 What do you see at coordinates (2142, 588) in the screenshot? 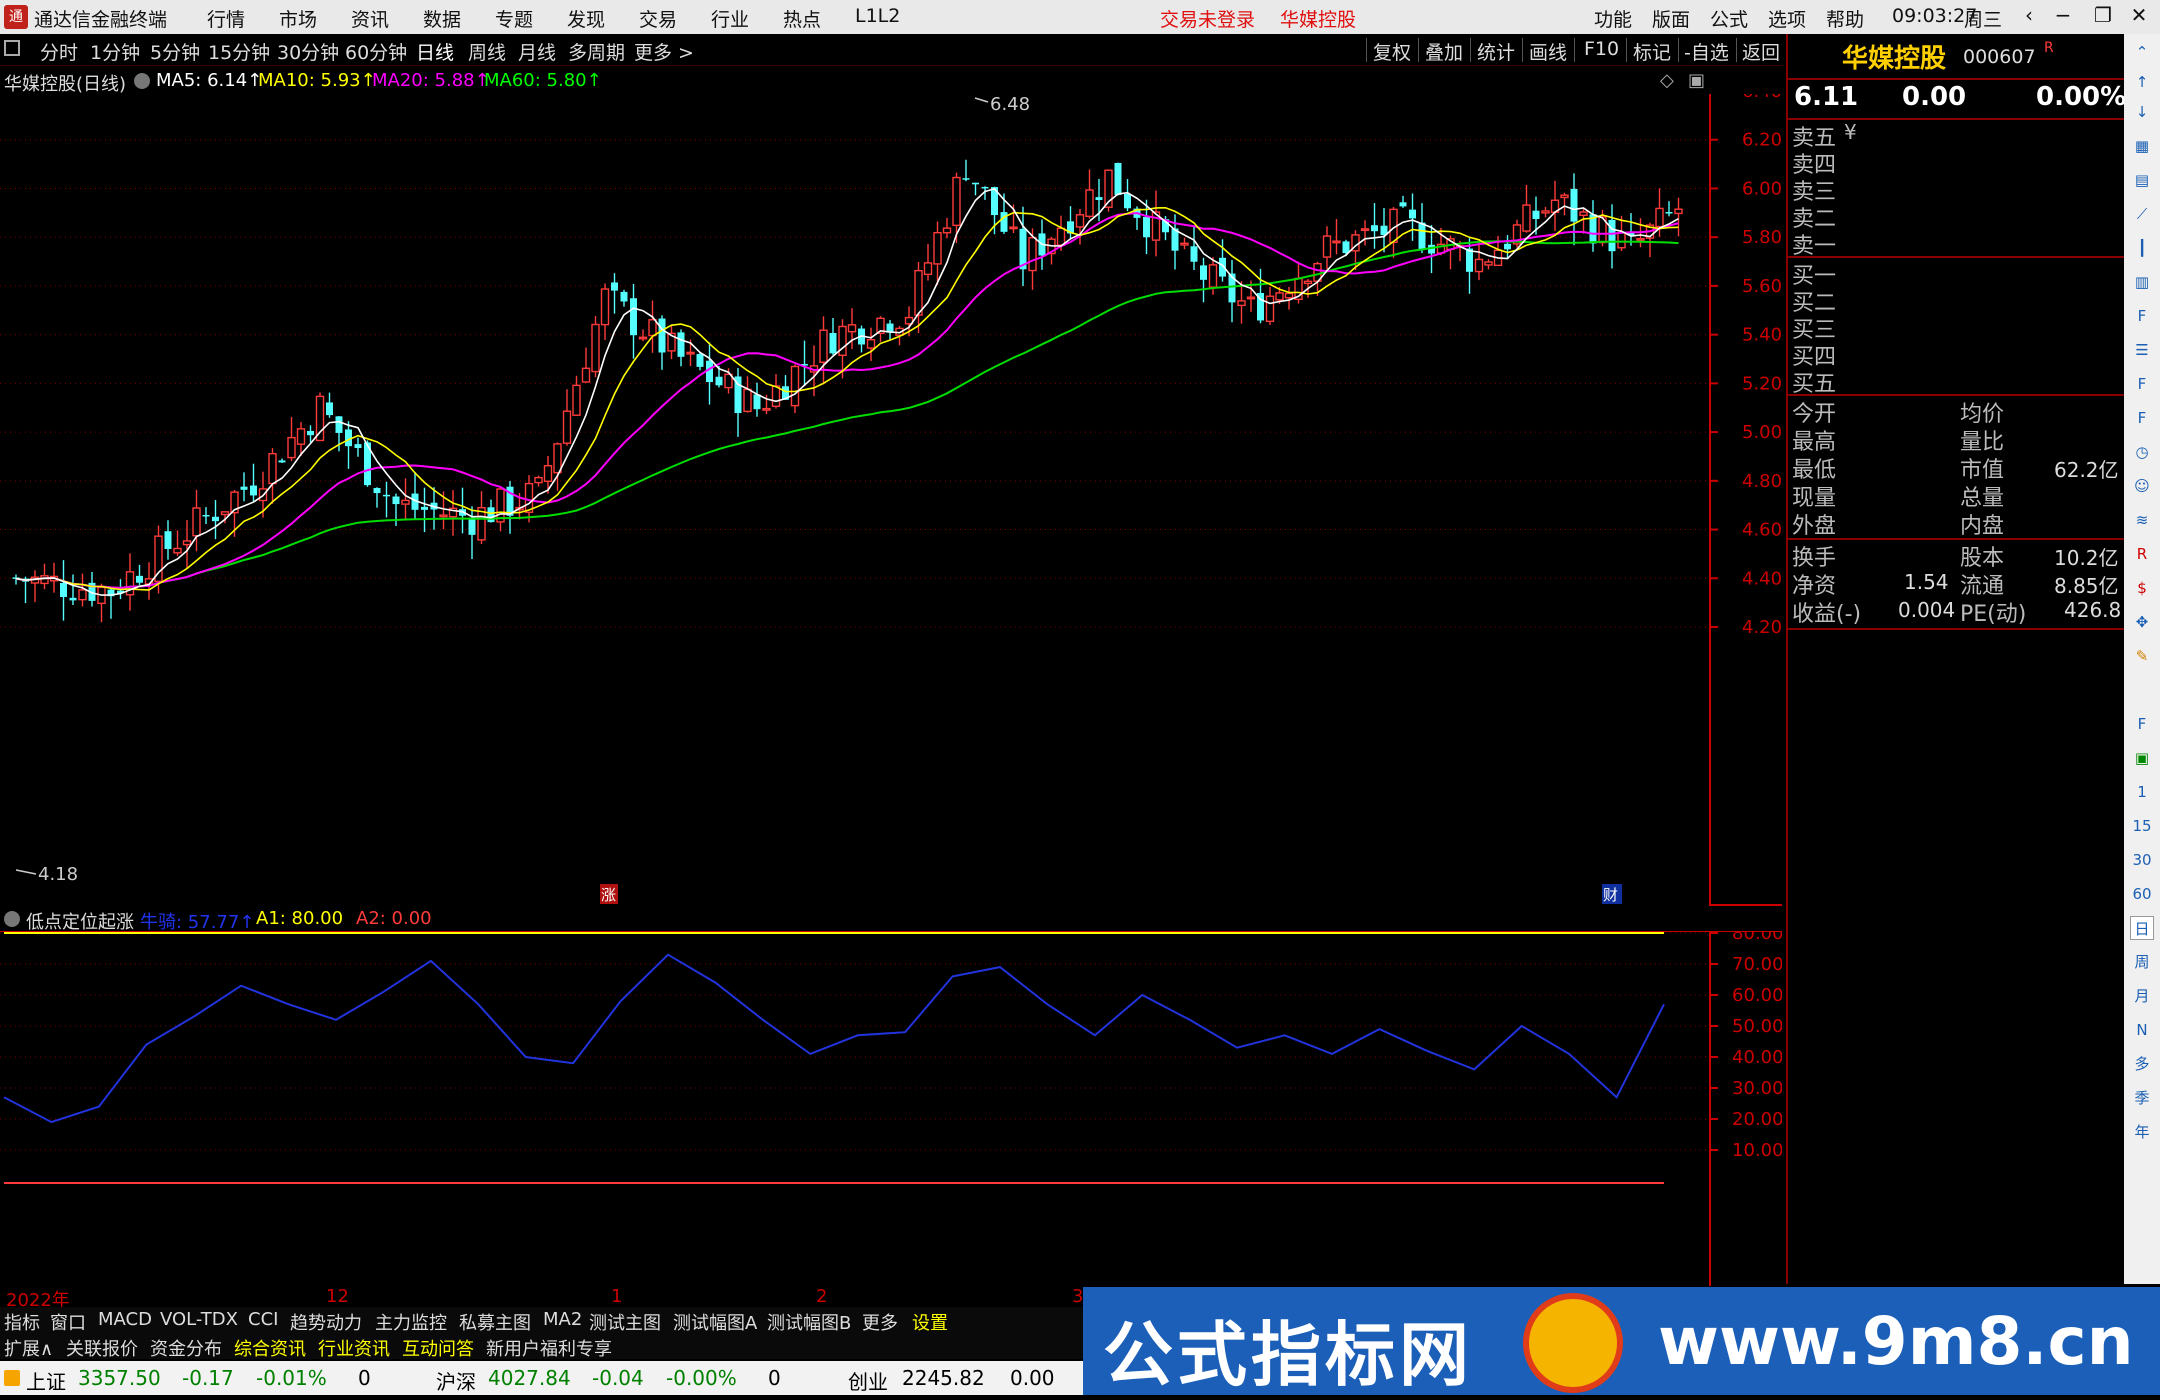
I see `money-icon: $` at bounding box center [2142, 588].